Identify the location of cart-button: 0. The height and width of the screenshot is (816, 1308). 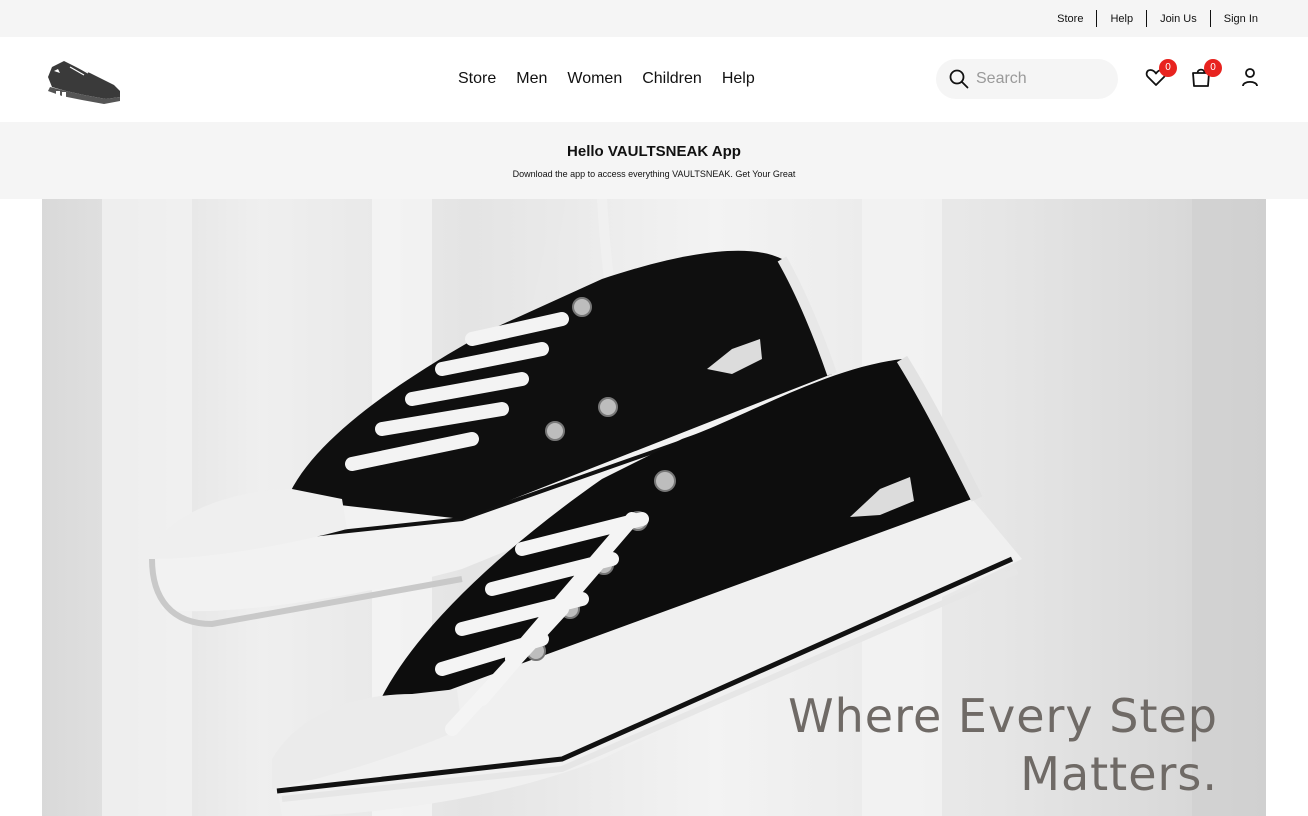
(1205, 76).